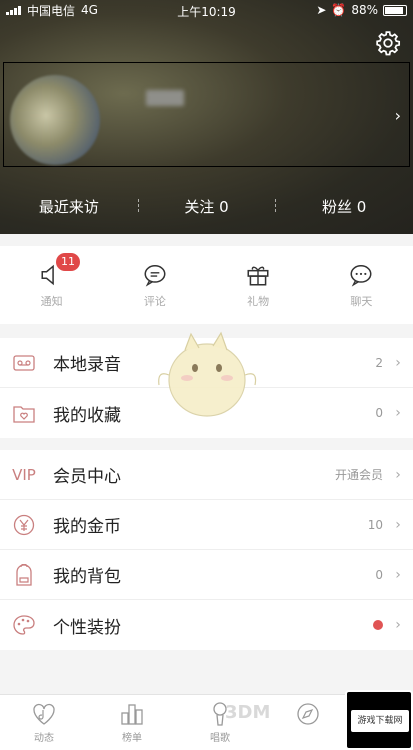 This screenshot has height=750, width=413. What do you see at coordinates (358, 475) in the screenshot?
I see `menu-value: 开通会员` at bounding box center [358, 475].